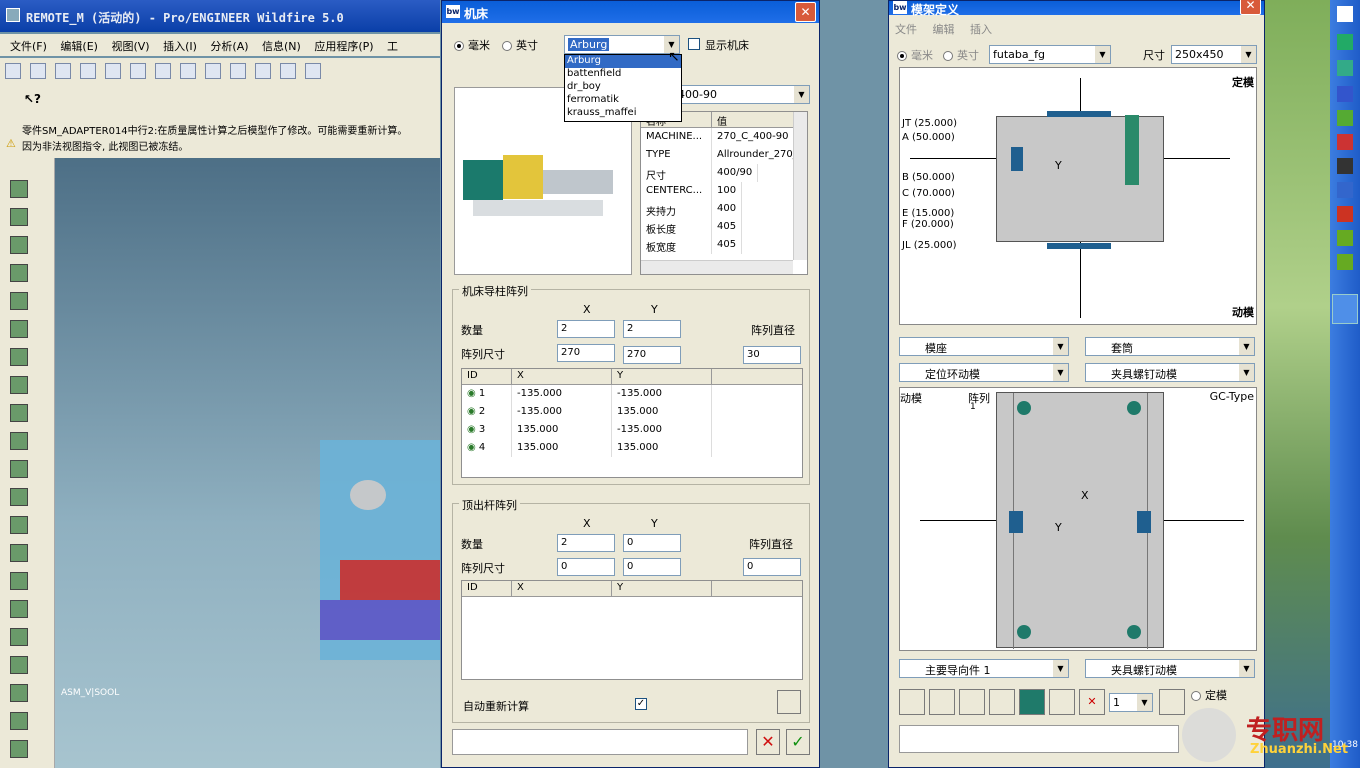 The height and width of the screenshot is (768, 1360). I want to click on size-x-field: 0, so click(586, 567).